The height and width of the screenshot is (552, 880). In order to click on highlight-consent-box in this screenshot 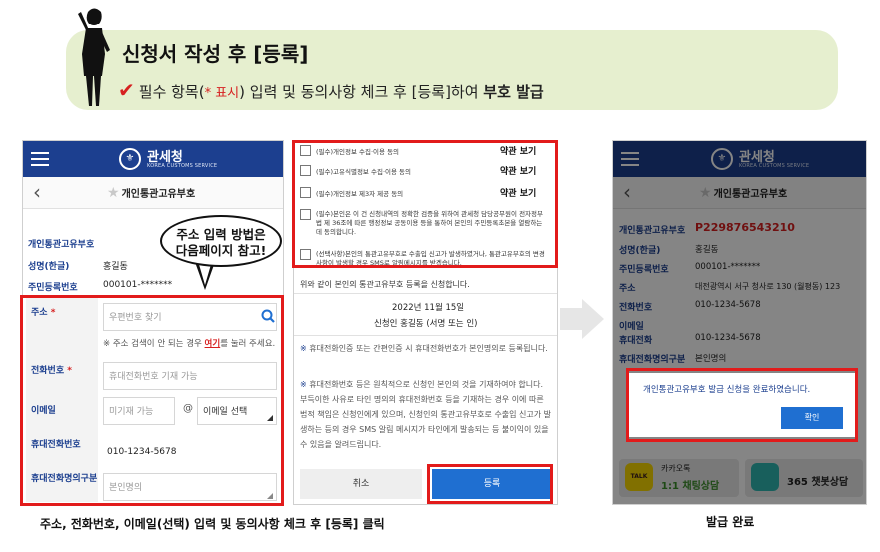, I will do `click(425, 204)`.